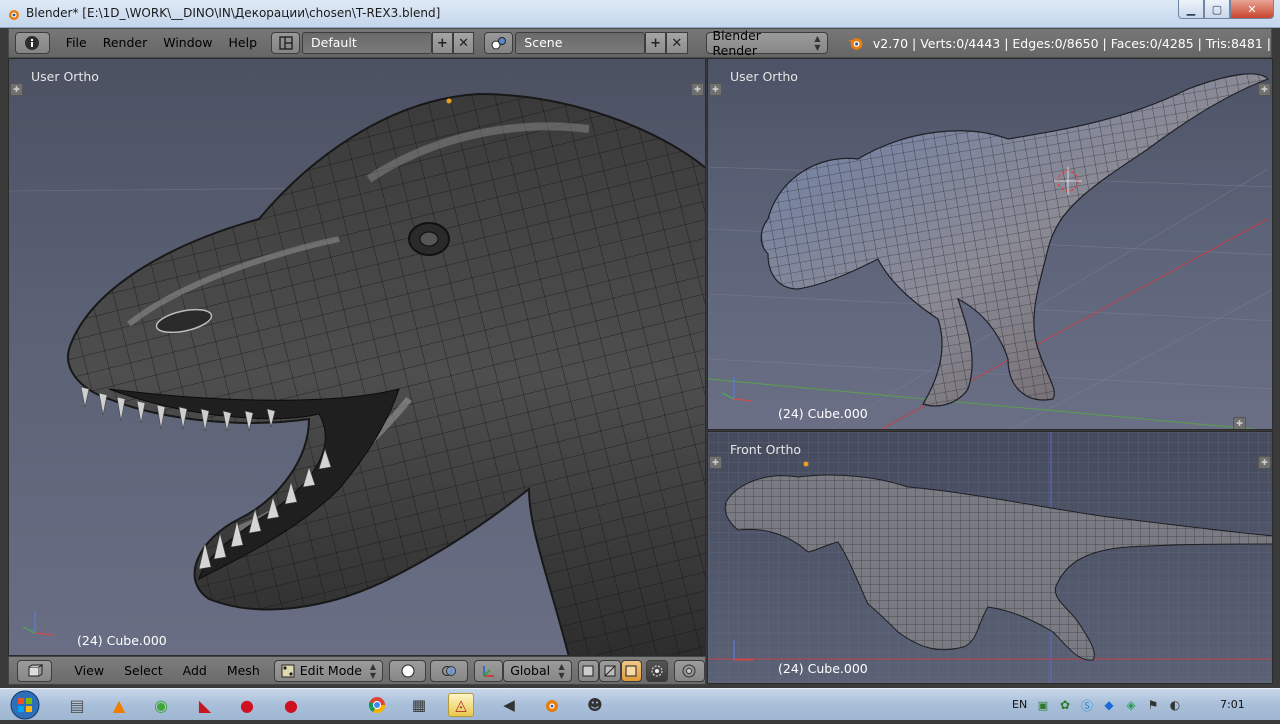 This screenshot has height=724, width=1280. I want to click on windows-logo-icon, so click(25, 705).